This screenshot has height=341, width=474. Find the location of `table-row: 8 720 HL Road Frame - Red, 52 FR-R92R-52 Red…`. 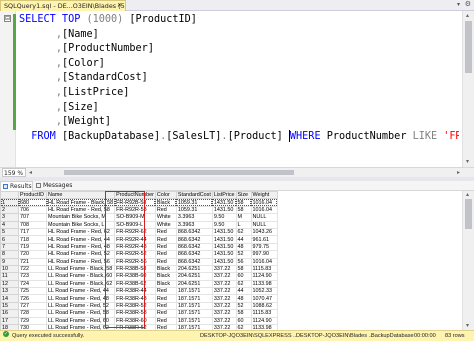

table-row: 8 720 HL Road Frame - Red, 52 FR-R92R-52 Red… is located at coordinates (139, 254).